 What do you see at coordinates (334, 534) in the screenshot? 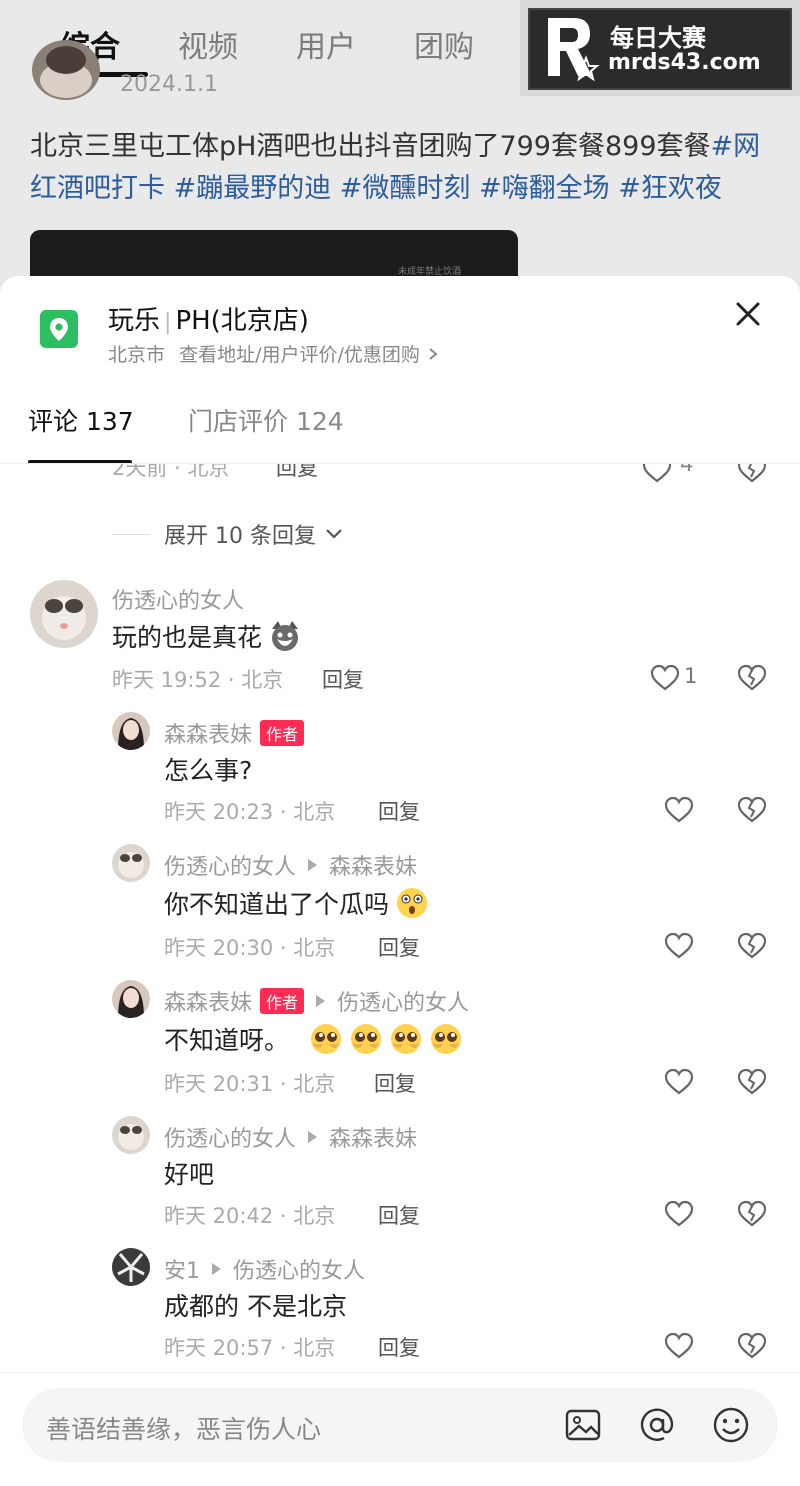
I see `chevron-down-icon` at bounding box center [334, 534].